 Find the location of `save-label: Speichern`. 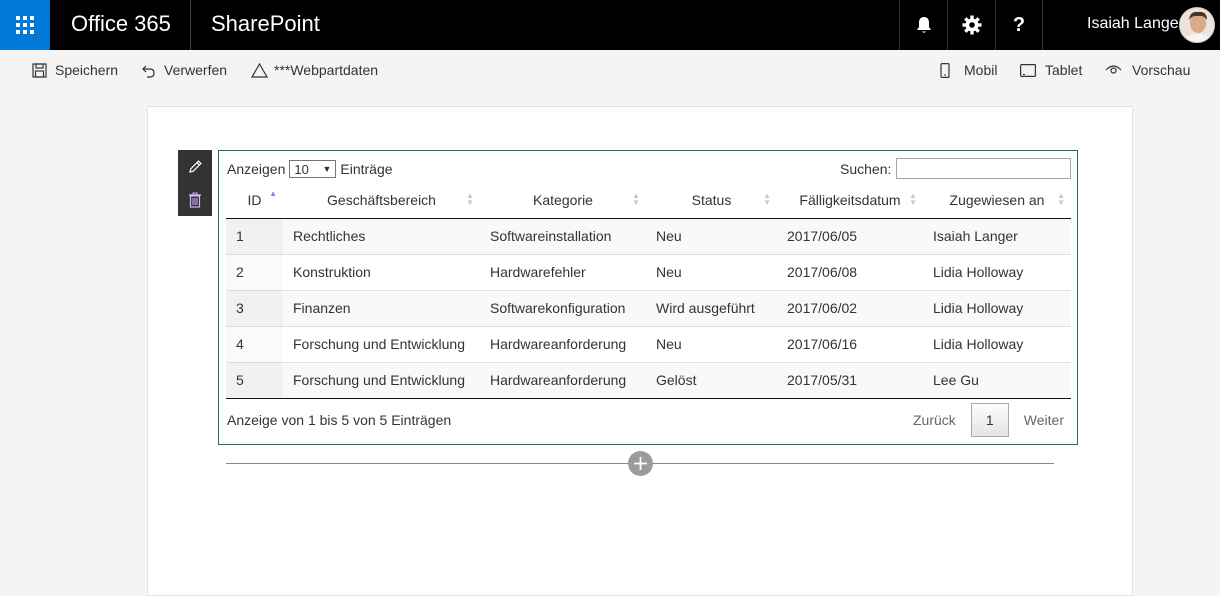

save-label: Speichern is located at coordinates (87, 70).